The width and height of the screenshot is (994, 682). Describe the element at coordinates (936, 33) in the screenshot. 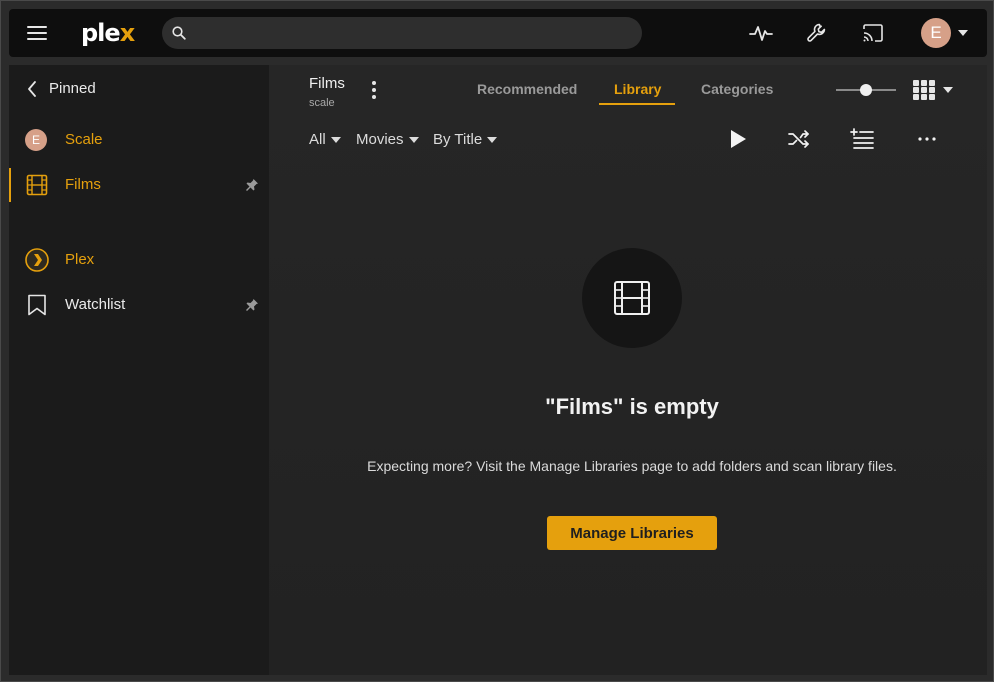

I see `user-avatar: E` at that location.